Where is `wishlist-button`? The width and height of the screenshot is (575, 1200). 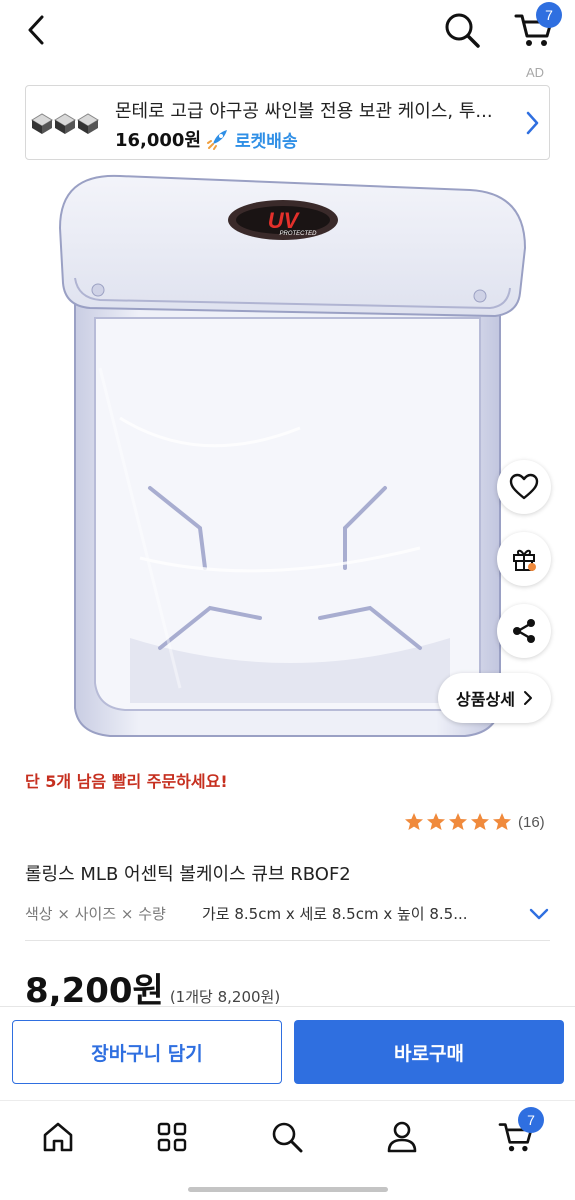
wishlist-button is located at coordinates (524, 487).